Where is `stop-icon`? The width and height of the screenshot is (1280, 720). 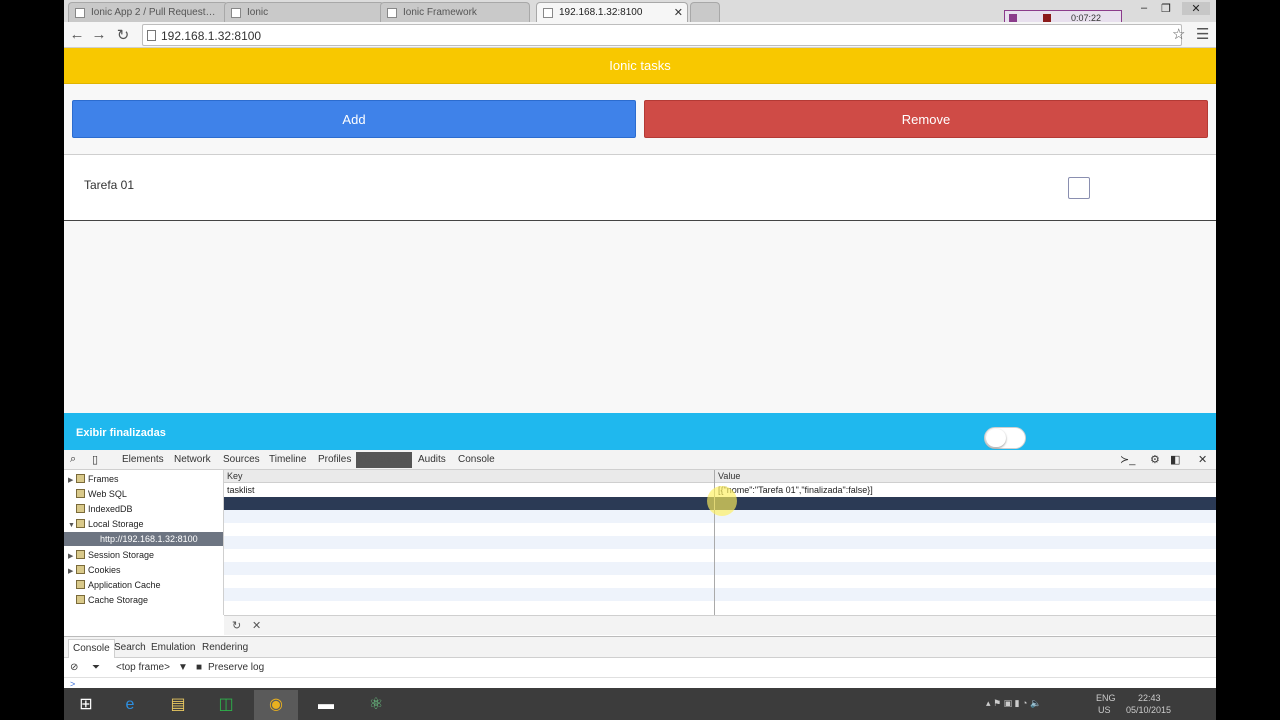 stop-icon is located at coordinates (1047, 18).